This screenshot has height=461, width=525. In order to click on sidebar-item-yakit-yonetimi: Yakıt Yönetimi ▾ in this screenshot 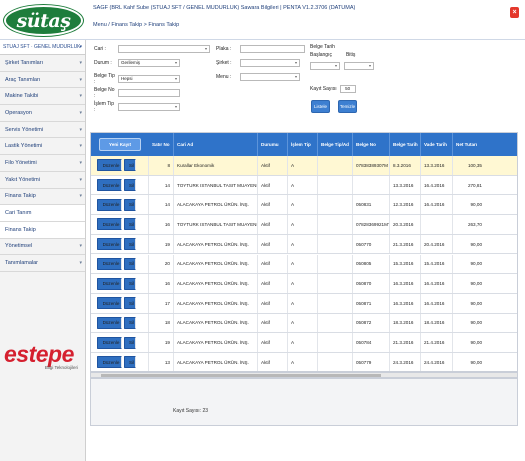, I will do `click(42, 180)`.